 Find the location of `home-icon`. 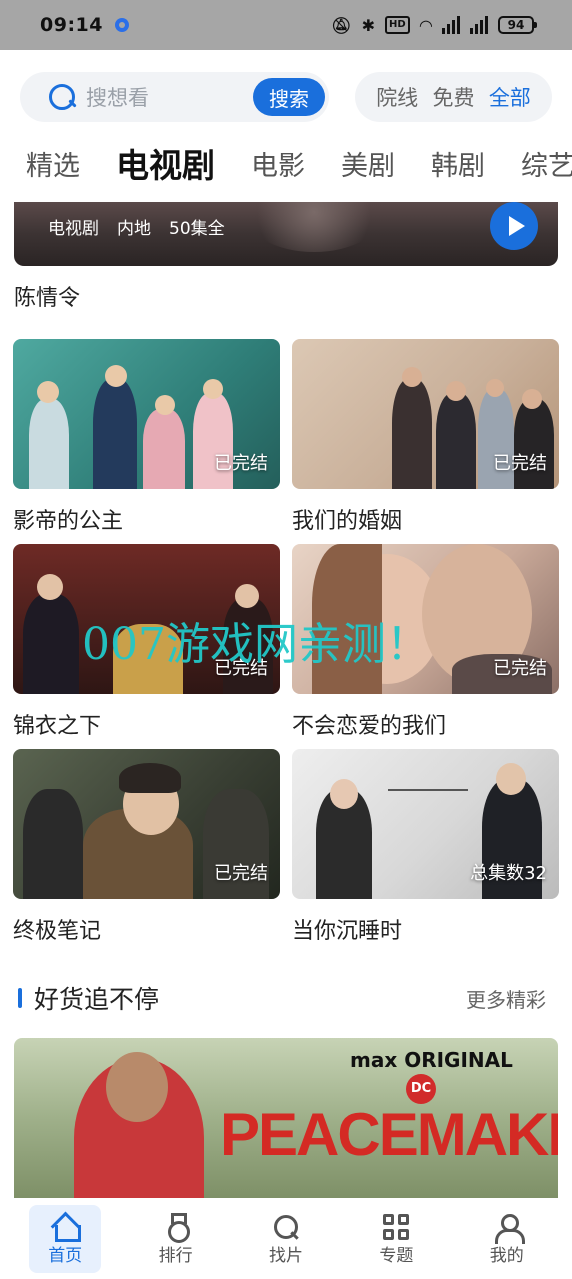

home-icon is located at coordinates (66, 1227).